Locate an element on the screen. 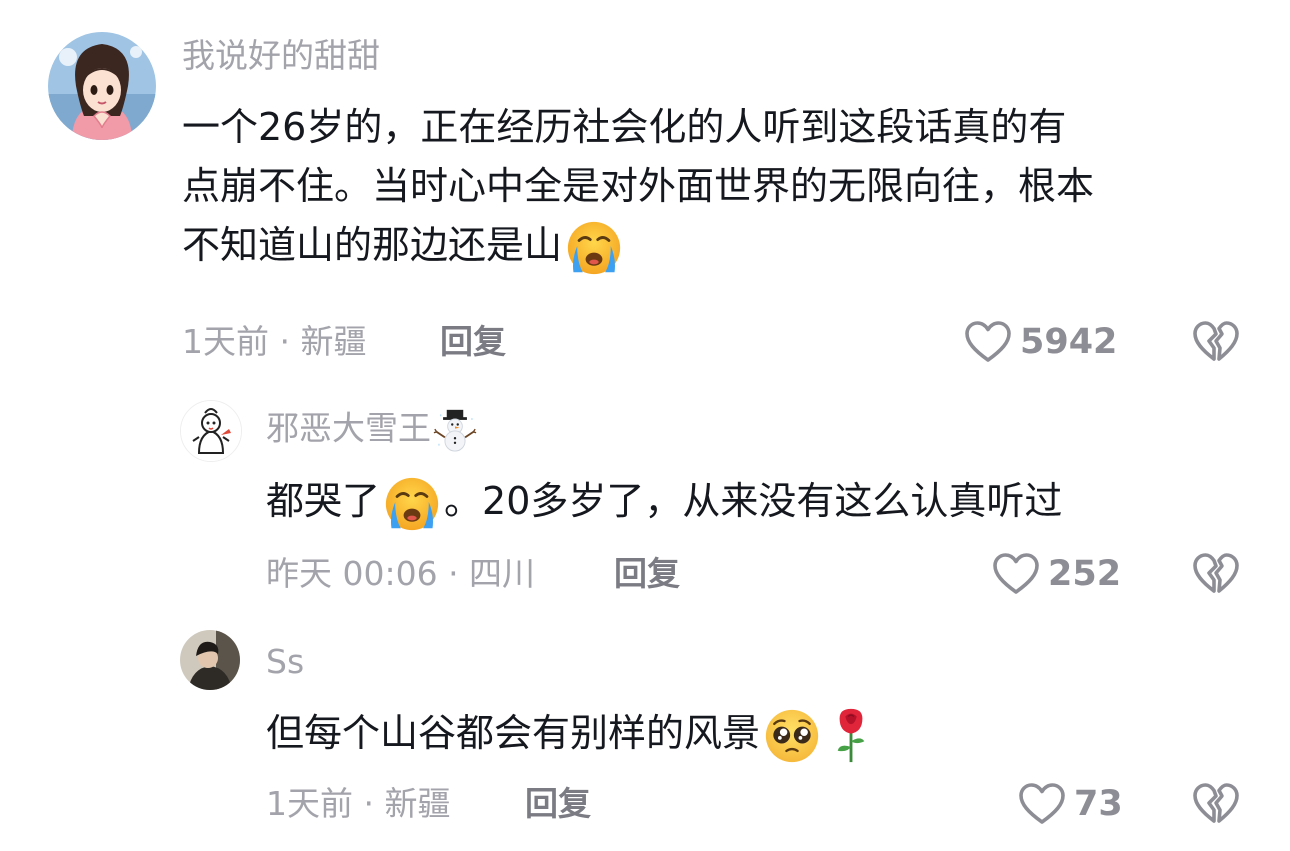 The height and width of the screenshot is (851, 1290). comment-meta: 昨天 00:06 · 四川 is located at coordinates (401, 573).